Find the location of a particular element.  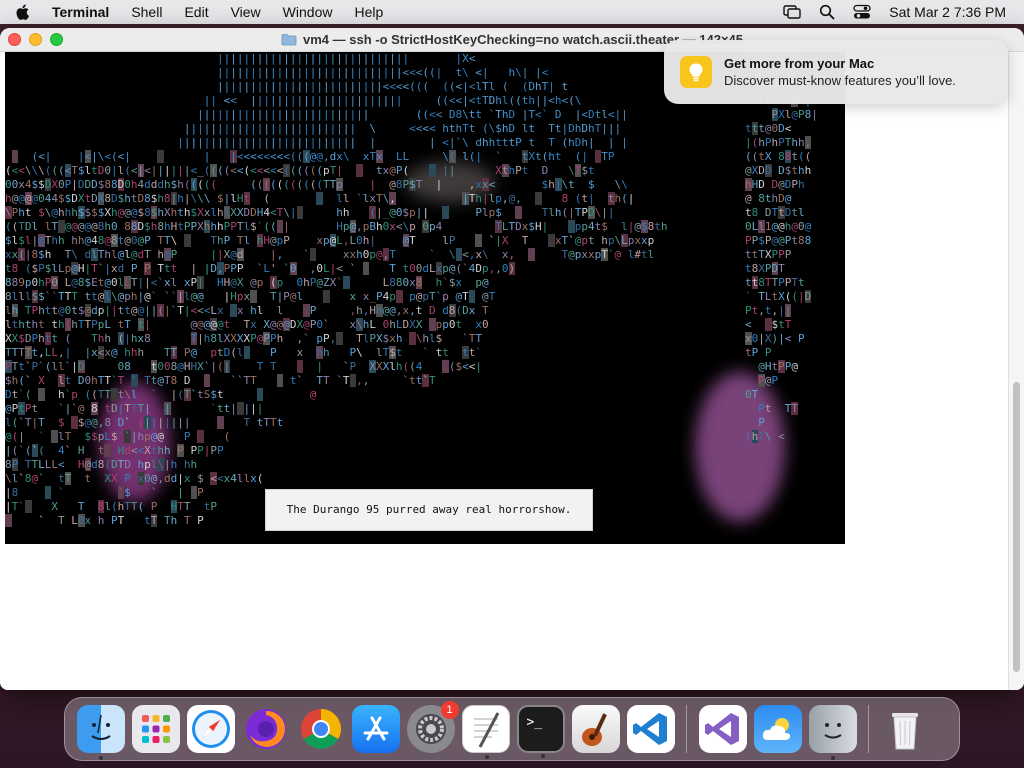

traffic-lights is located at coordinates (35, 39).